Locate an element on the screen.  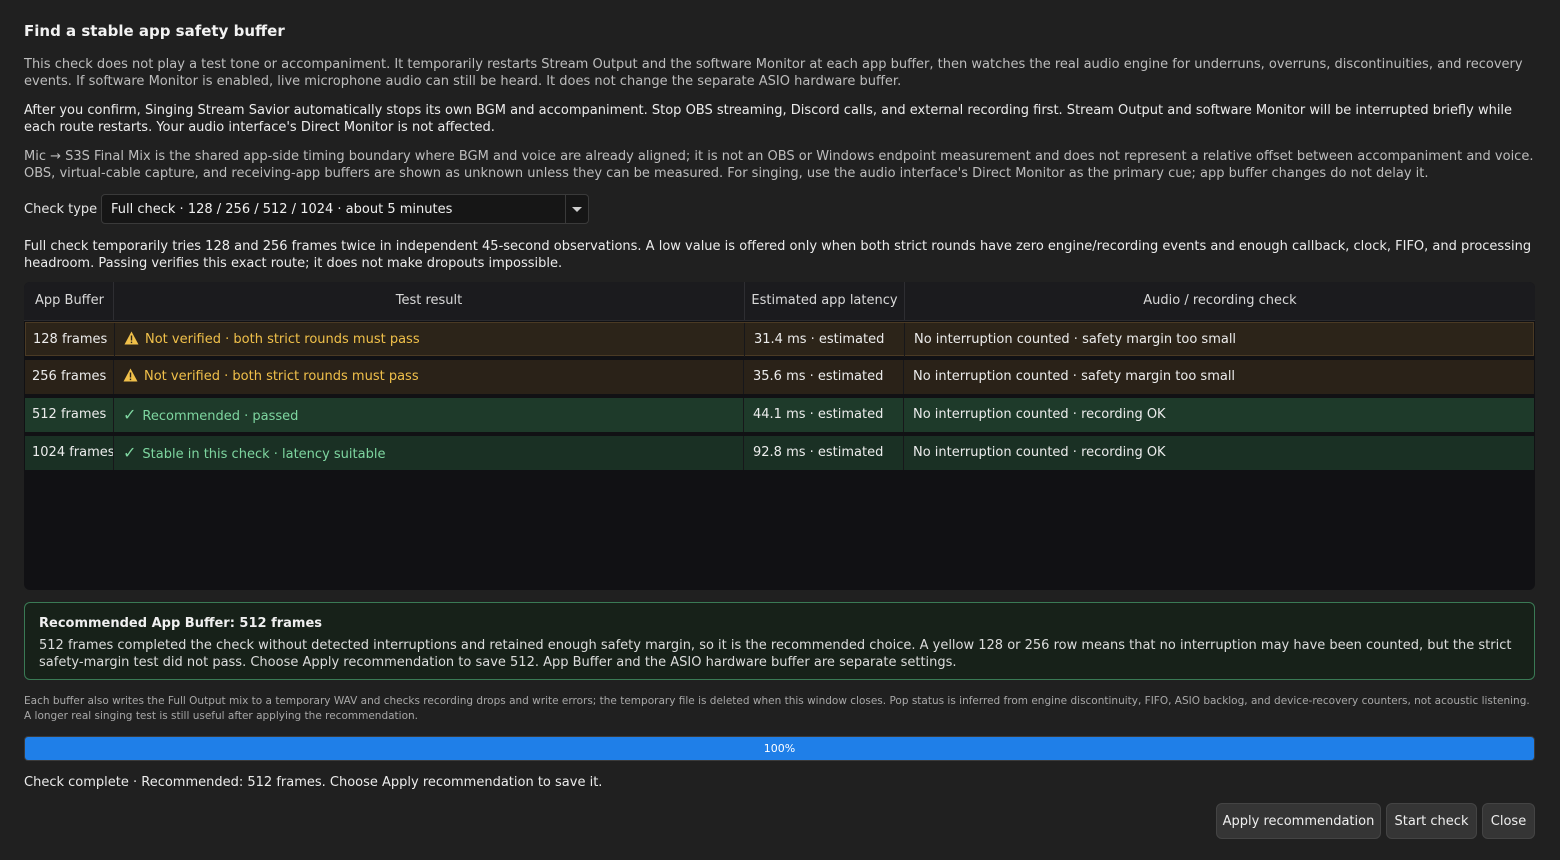
recommendation-heading: Recommended App Buffer: 512 frames is located at coordinates (181, 623).